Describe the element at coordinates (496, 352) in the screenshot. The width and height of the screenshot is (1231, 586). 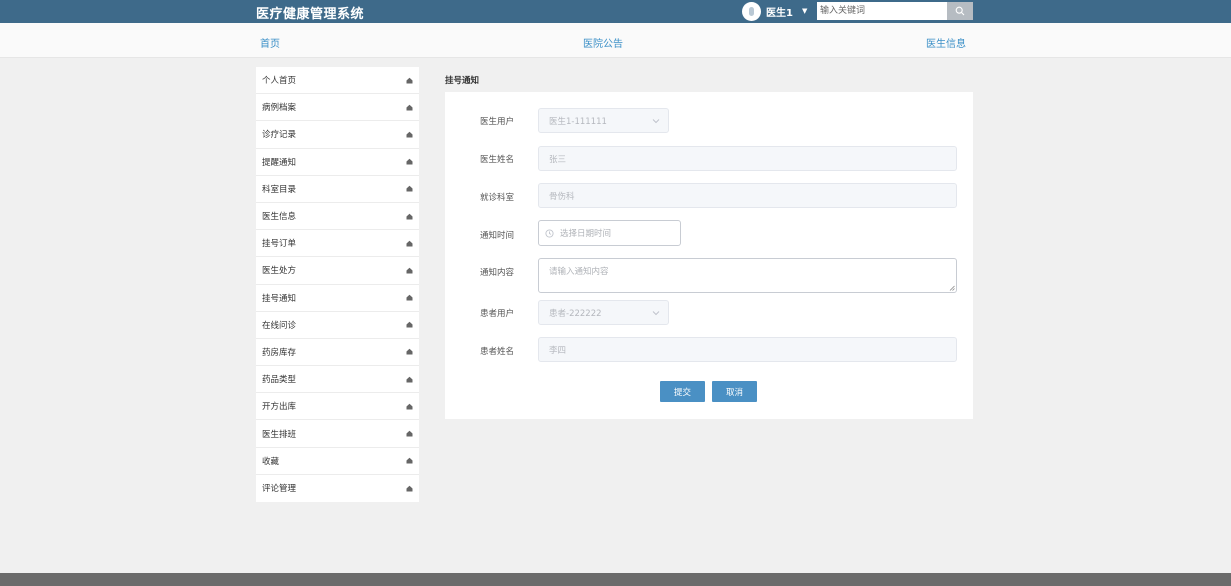
I see `patient-name-label: 患者姓名` at that location.